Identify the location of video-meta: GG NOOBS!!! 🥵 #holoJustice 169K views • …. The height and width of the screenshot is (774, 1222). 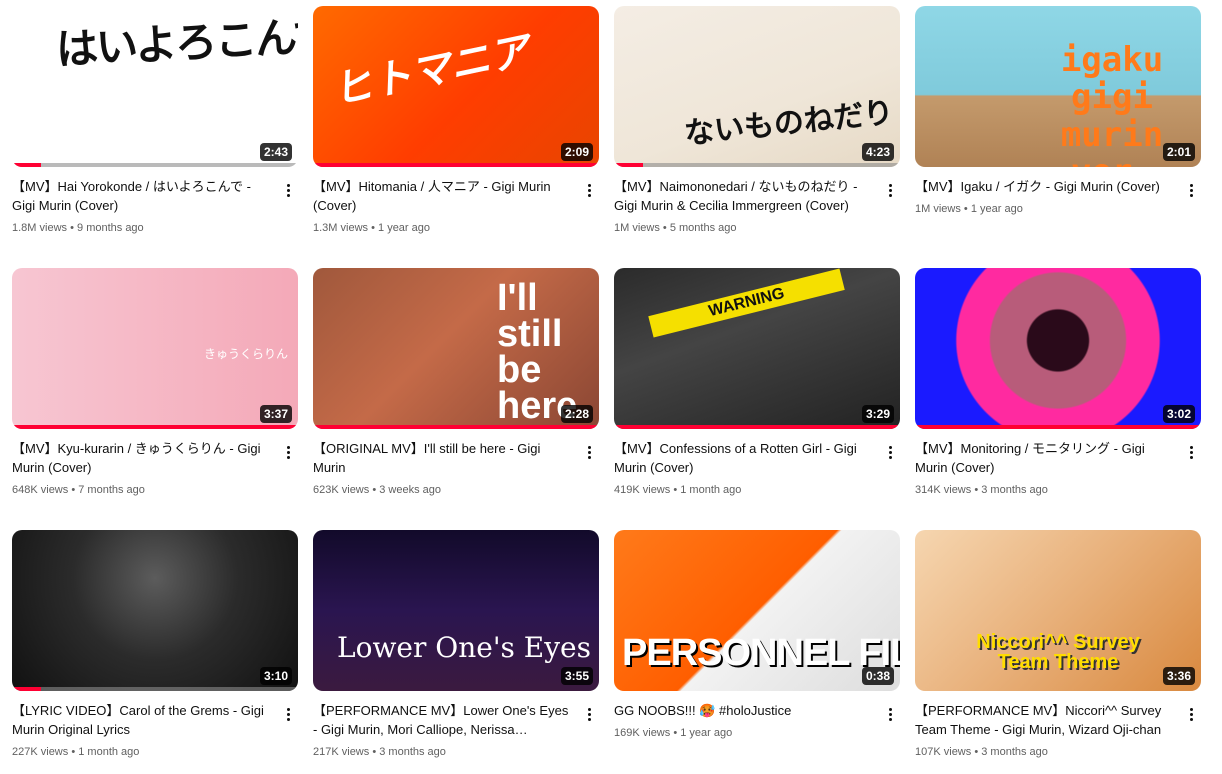
(757, 716).